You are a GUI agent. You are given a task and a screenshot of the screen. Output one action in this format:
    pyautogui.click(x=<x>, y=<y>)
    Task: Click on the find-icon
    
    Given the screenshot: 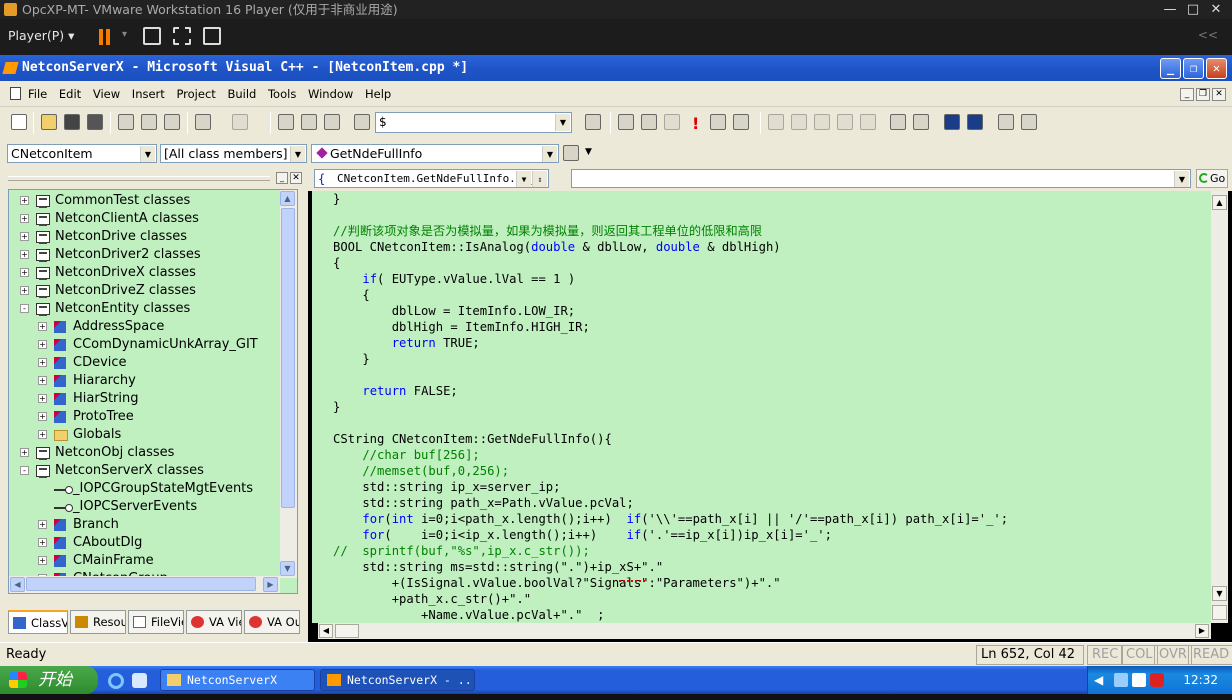 What is the action you would take?
    pyautogui.click(x=593, y=122)
    